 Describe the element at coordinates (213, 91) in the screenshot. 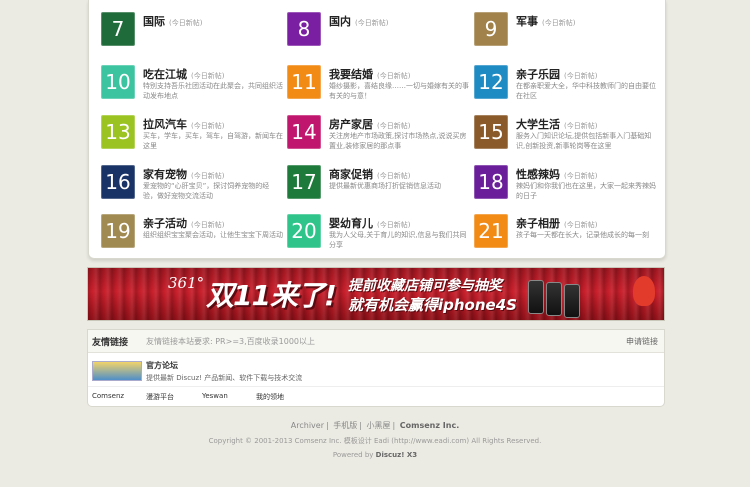

I see `forum-description: 特别支持吾乐社团活动在此聚会，共同组织活动发布地点` at that location.